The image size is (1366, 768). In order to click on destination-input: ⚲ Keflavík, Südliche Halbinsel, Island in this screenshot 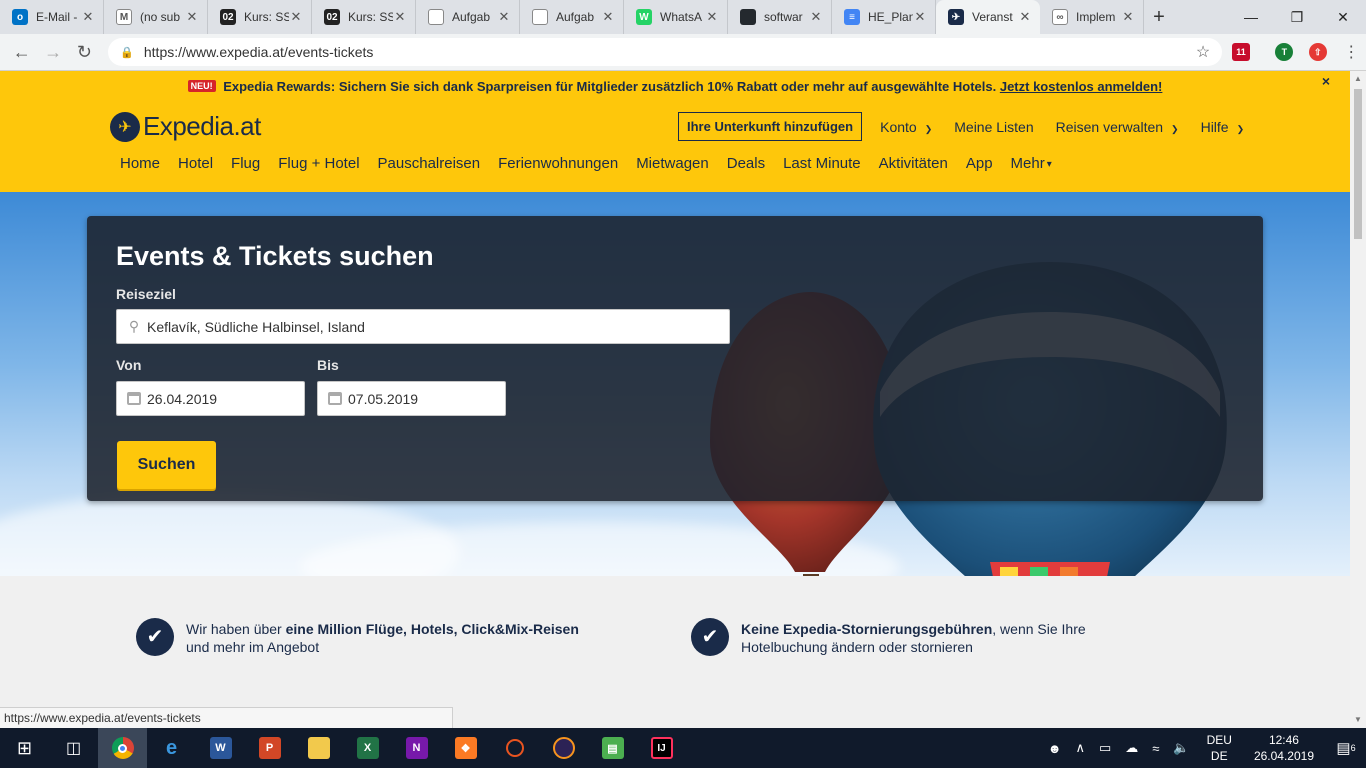, I will do `click(423, 326)`.